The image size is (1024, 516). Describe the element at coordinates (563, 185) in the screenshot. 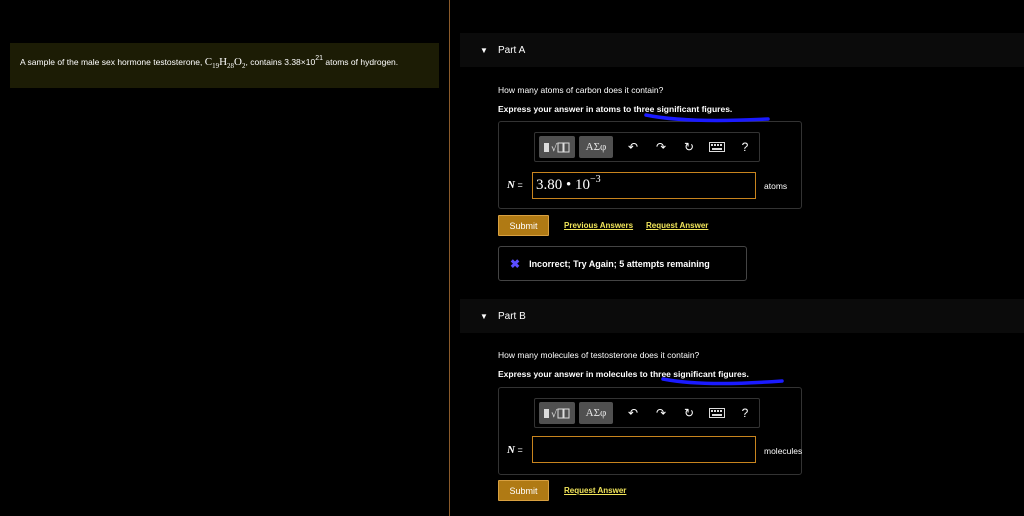

I see `answer-mantissa: 3.80 • 10` at that location.